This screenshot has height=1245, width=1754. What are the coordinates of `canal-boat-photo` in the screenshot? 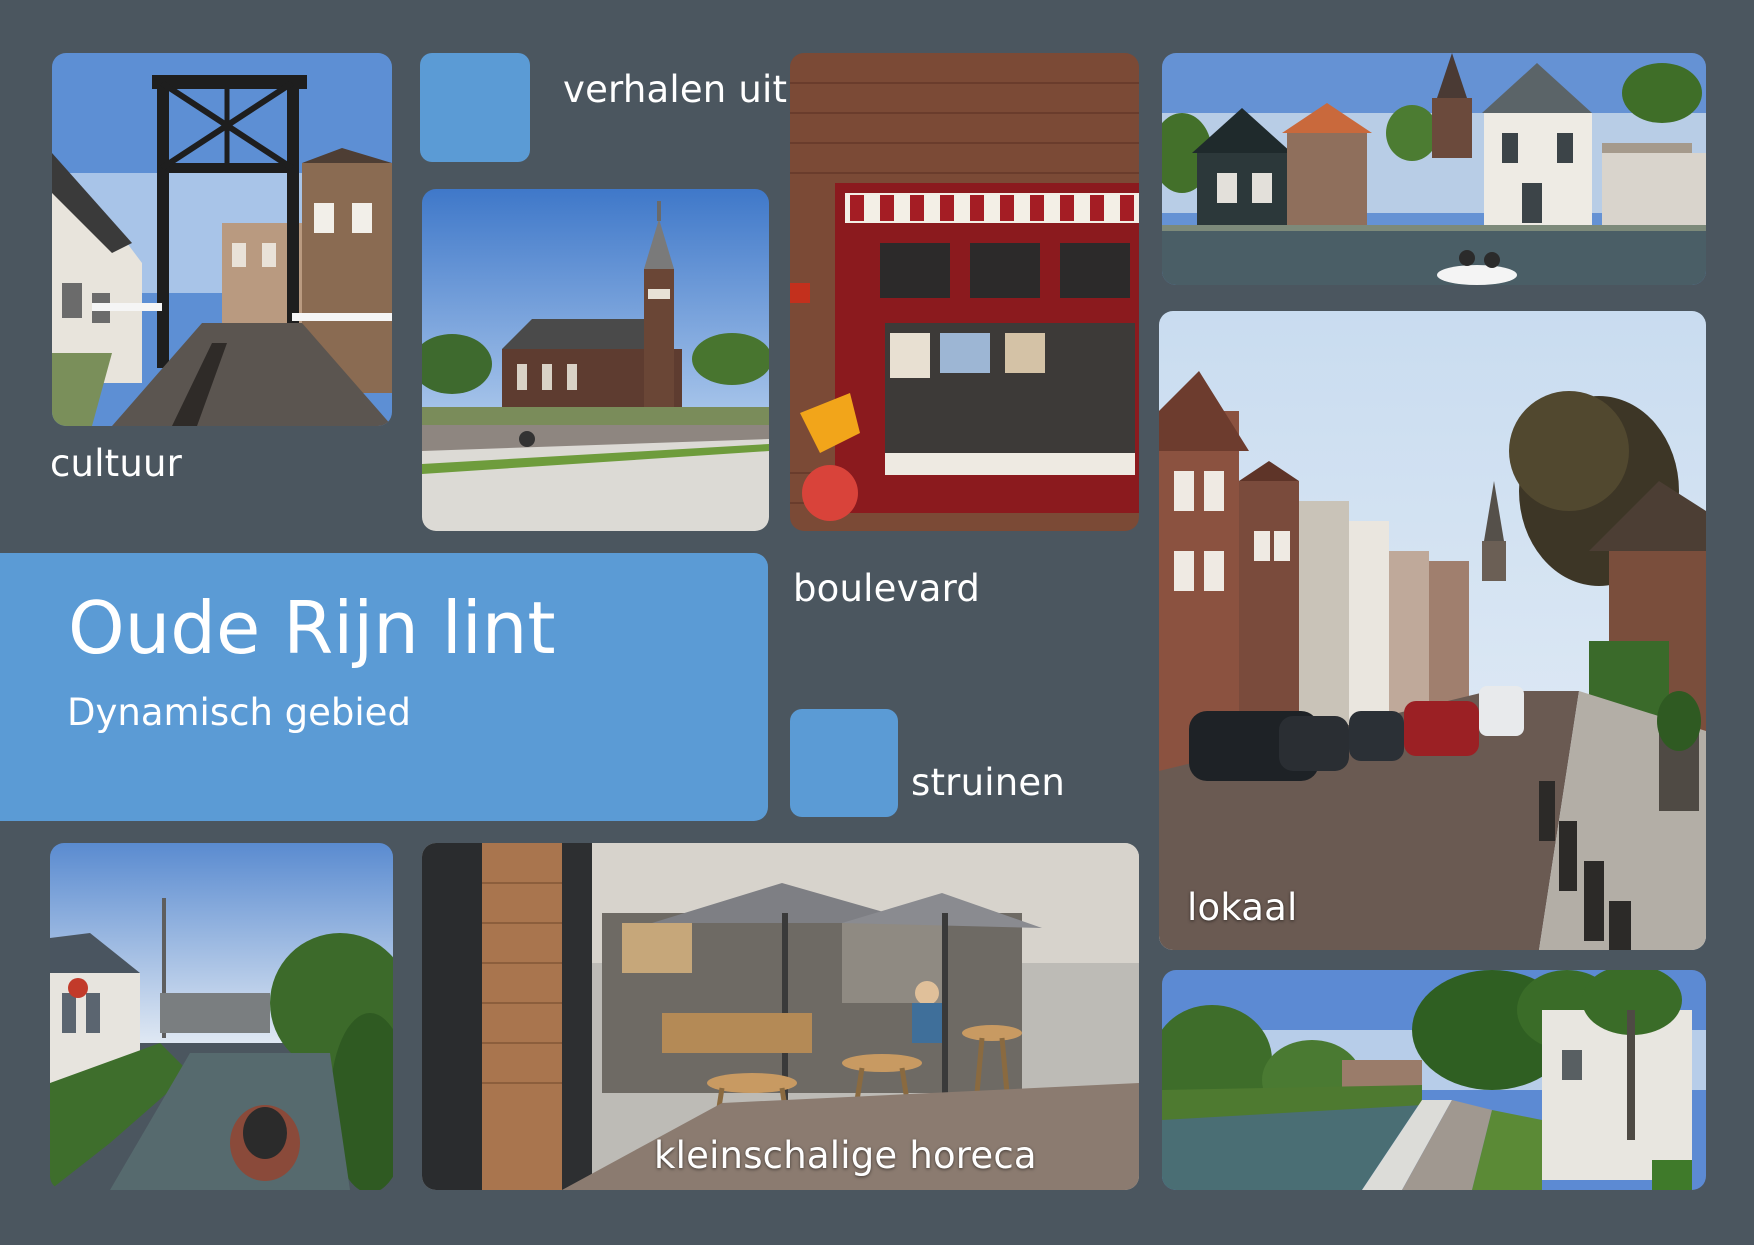 It's located at (221, 1016).